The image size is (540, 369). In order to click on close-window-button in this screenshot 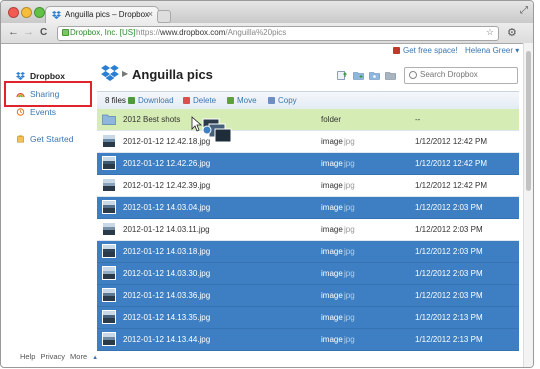, I will do `click(13, 12)`.